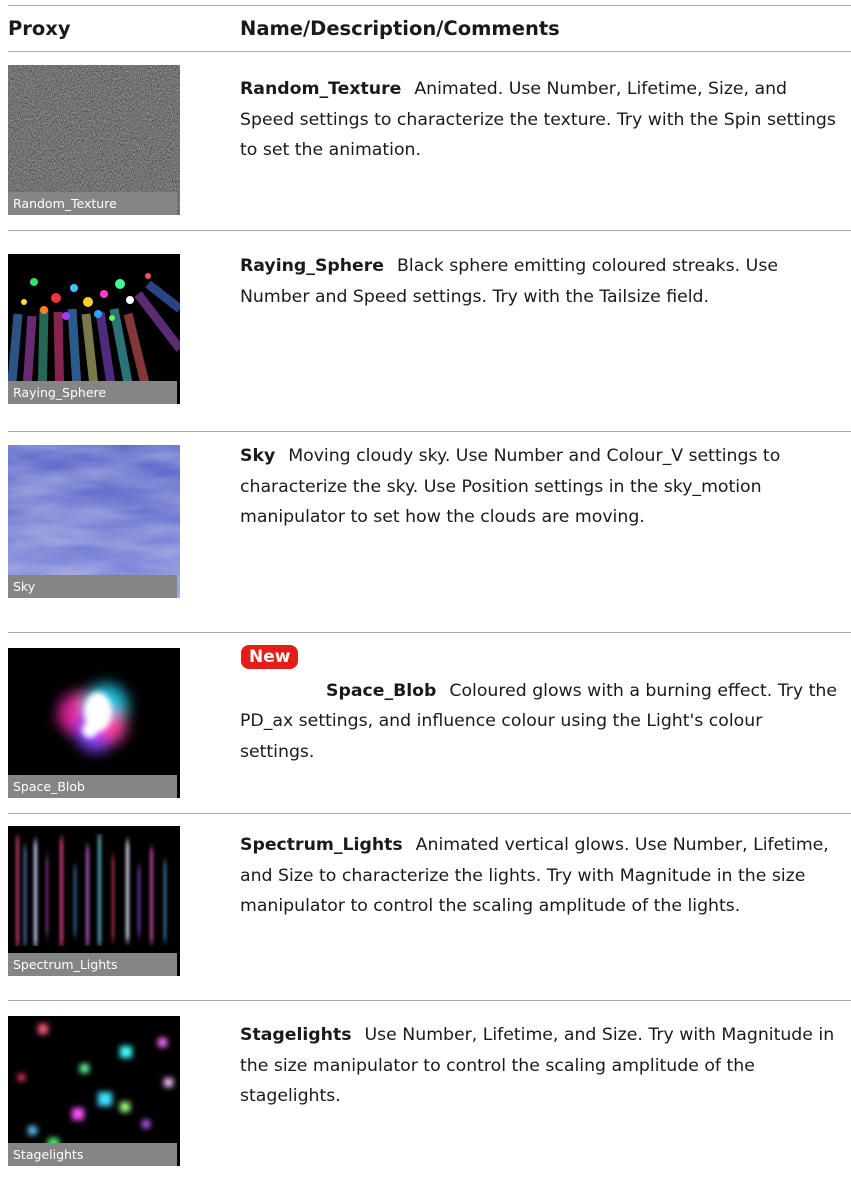  What do you see at coordinates (321, 845) in the screenshot?
I see `proxy-name: Spectrum_Lights` at bounding box center [321, 845].